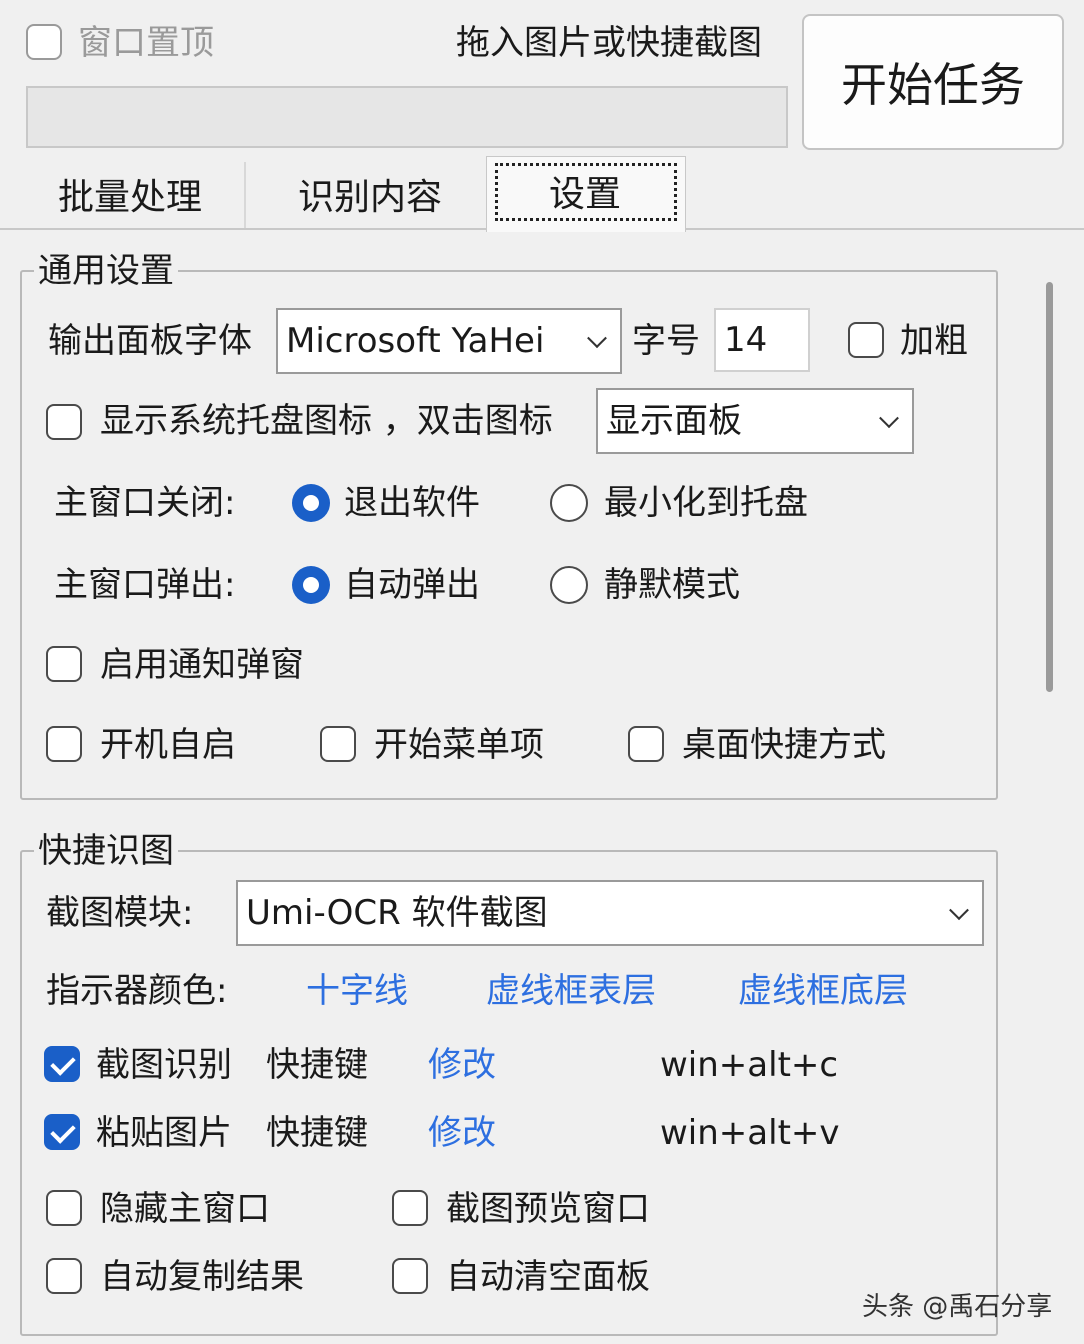  I want to click on tray-icon-checkbox, so click(64, 422).